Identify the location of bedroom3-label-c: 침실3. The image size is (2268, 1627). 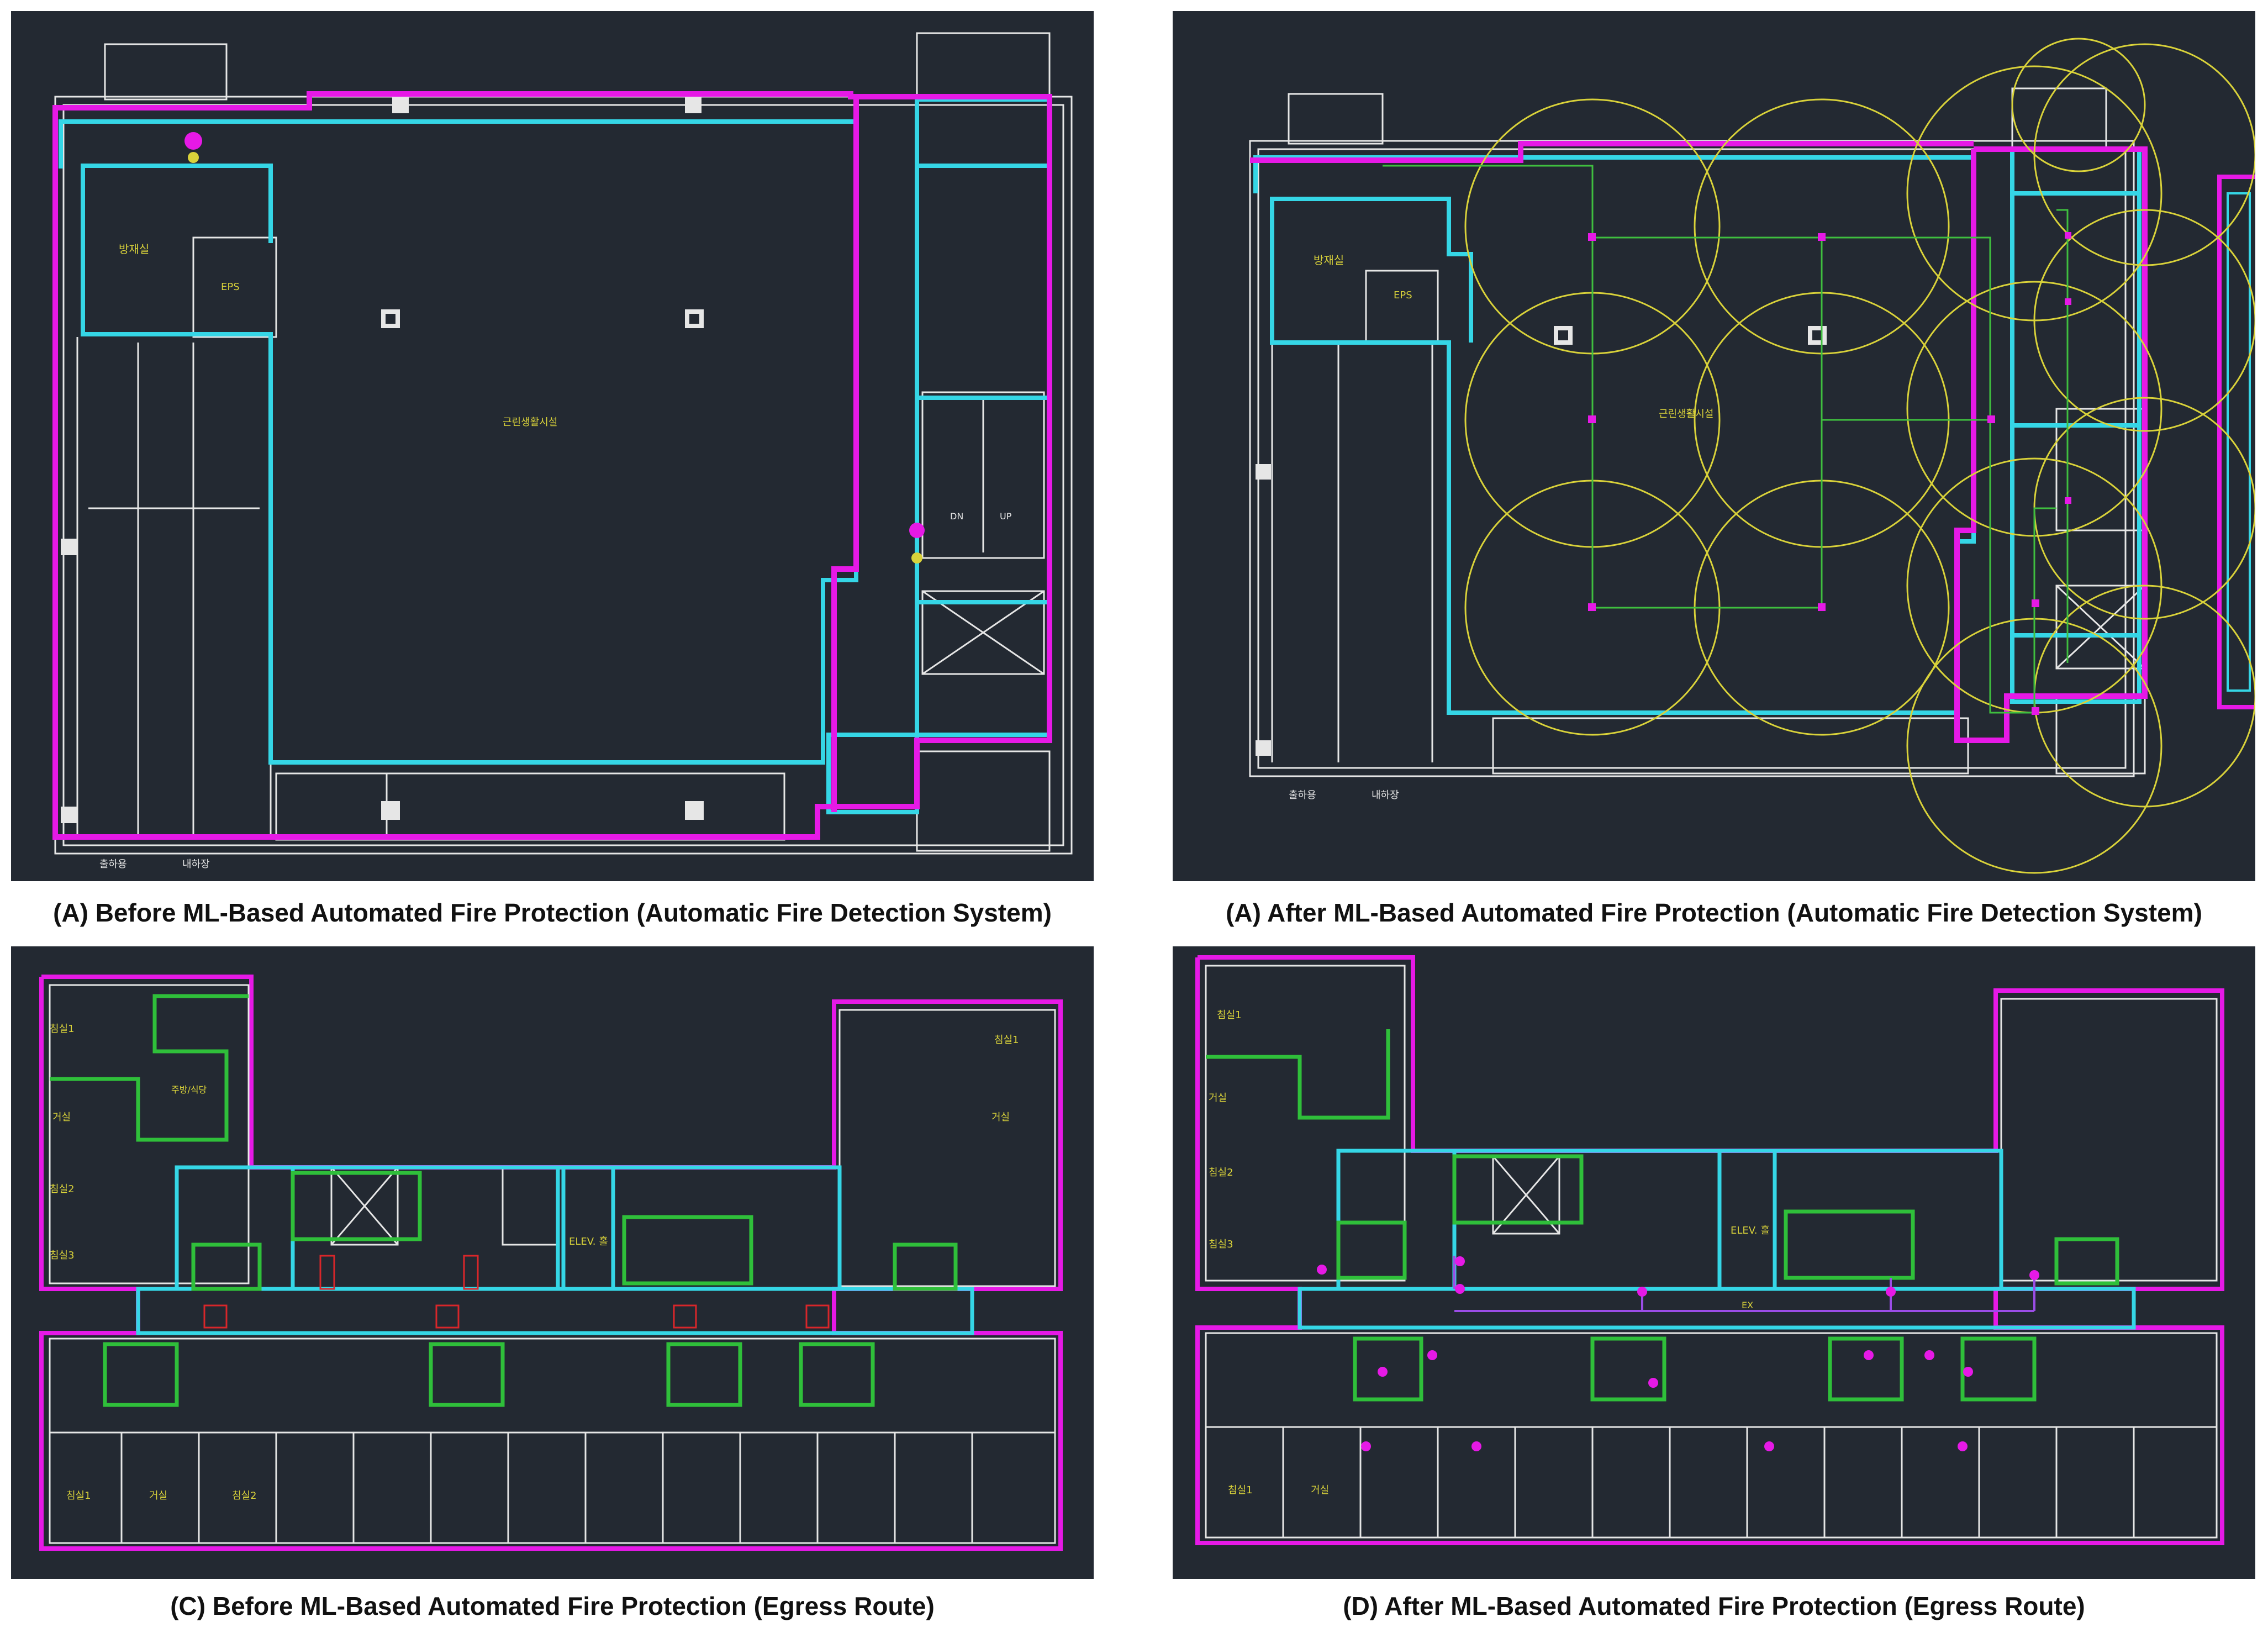
(62, 1255).